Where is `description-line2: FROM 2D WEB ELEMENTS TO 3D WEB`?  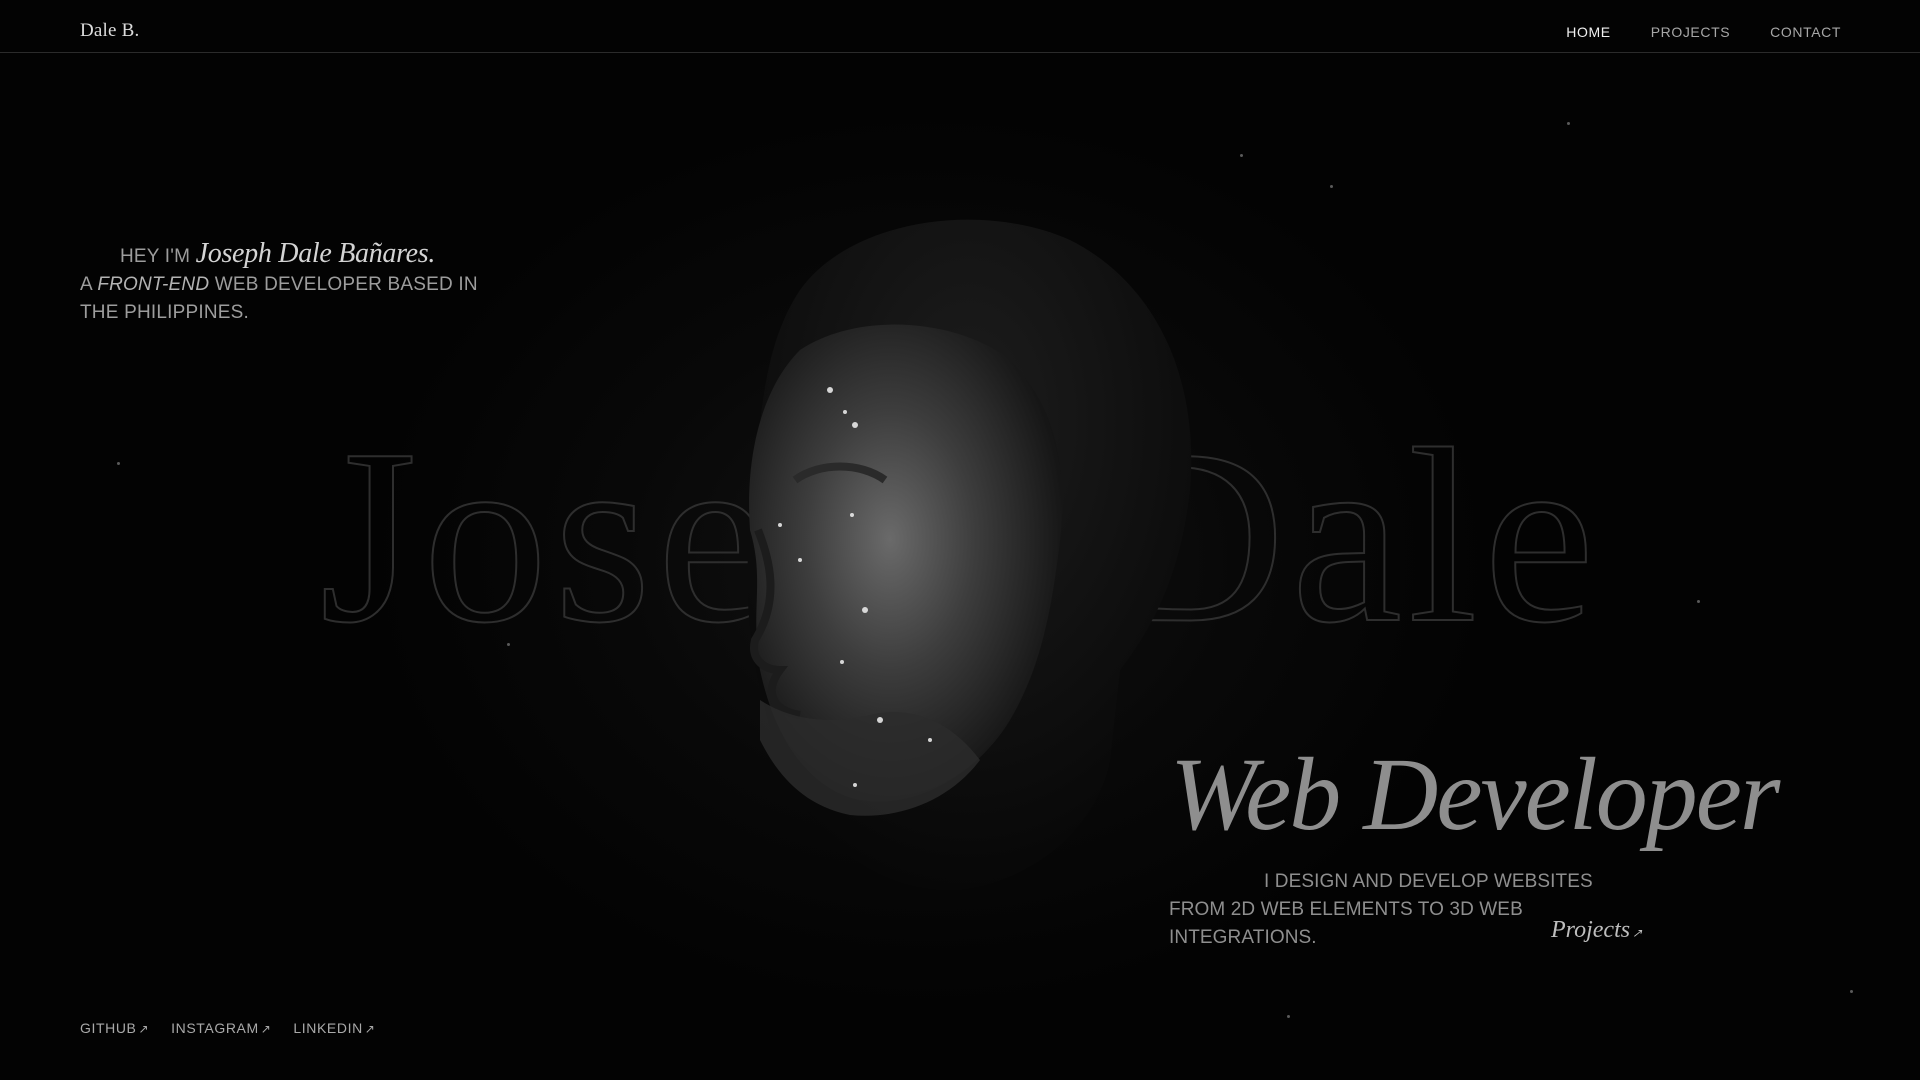 description-line2: FROM 2D WEB ELEMENTS TO 3D WEB is located at coordinates (1346, 909).